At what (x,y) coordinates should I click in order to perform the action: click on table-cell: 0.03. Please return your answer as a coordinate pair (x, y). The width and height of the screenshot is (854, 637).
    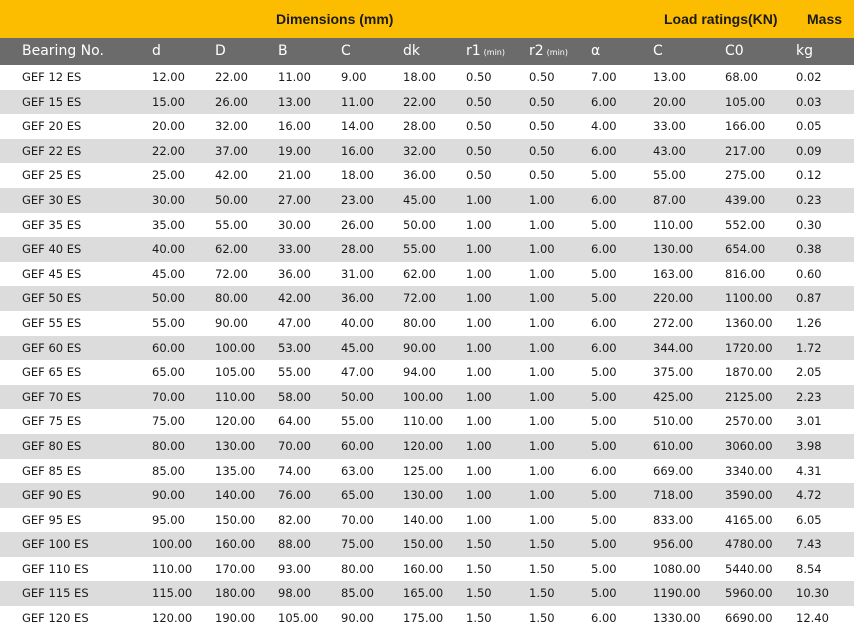
    Looking at the image, I should click on (809, 101).